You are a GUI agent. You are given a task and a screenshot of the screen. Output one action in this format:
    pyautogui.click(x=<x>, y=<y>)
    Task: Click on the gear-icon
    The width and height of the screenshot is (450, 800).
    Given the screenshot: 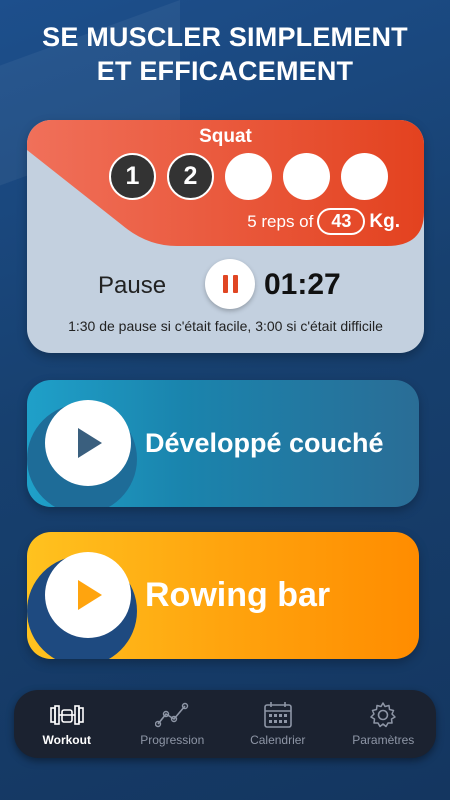 What is the action you would take?
    pyautogui.click(x=383, y=715)
    